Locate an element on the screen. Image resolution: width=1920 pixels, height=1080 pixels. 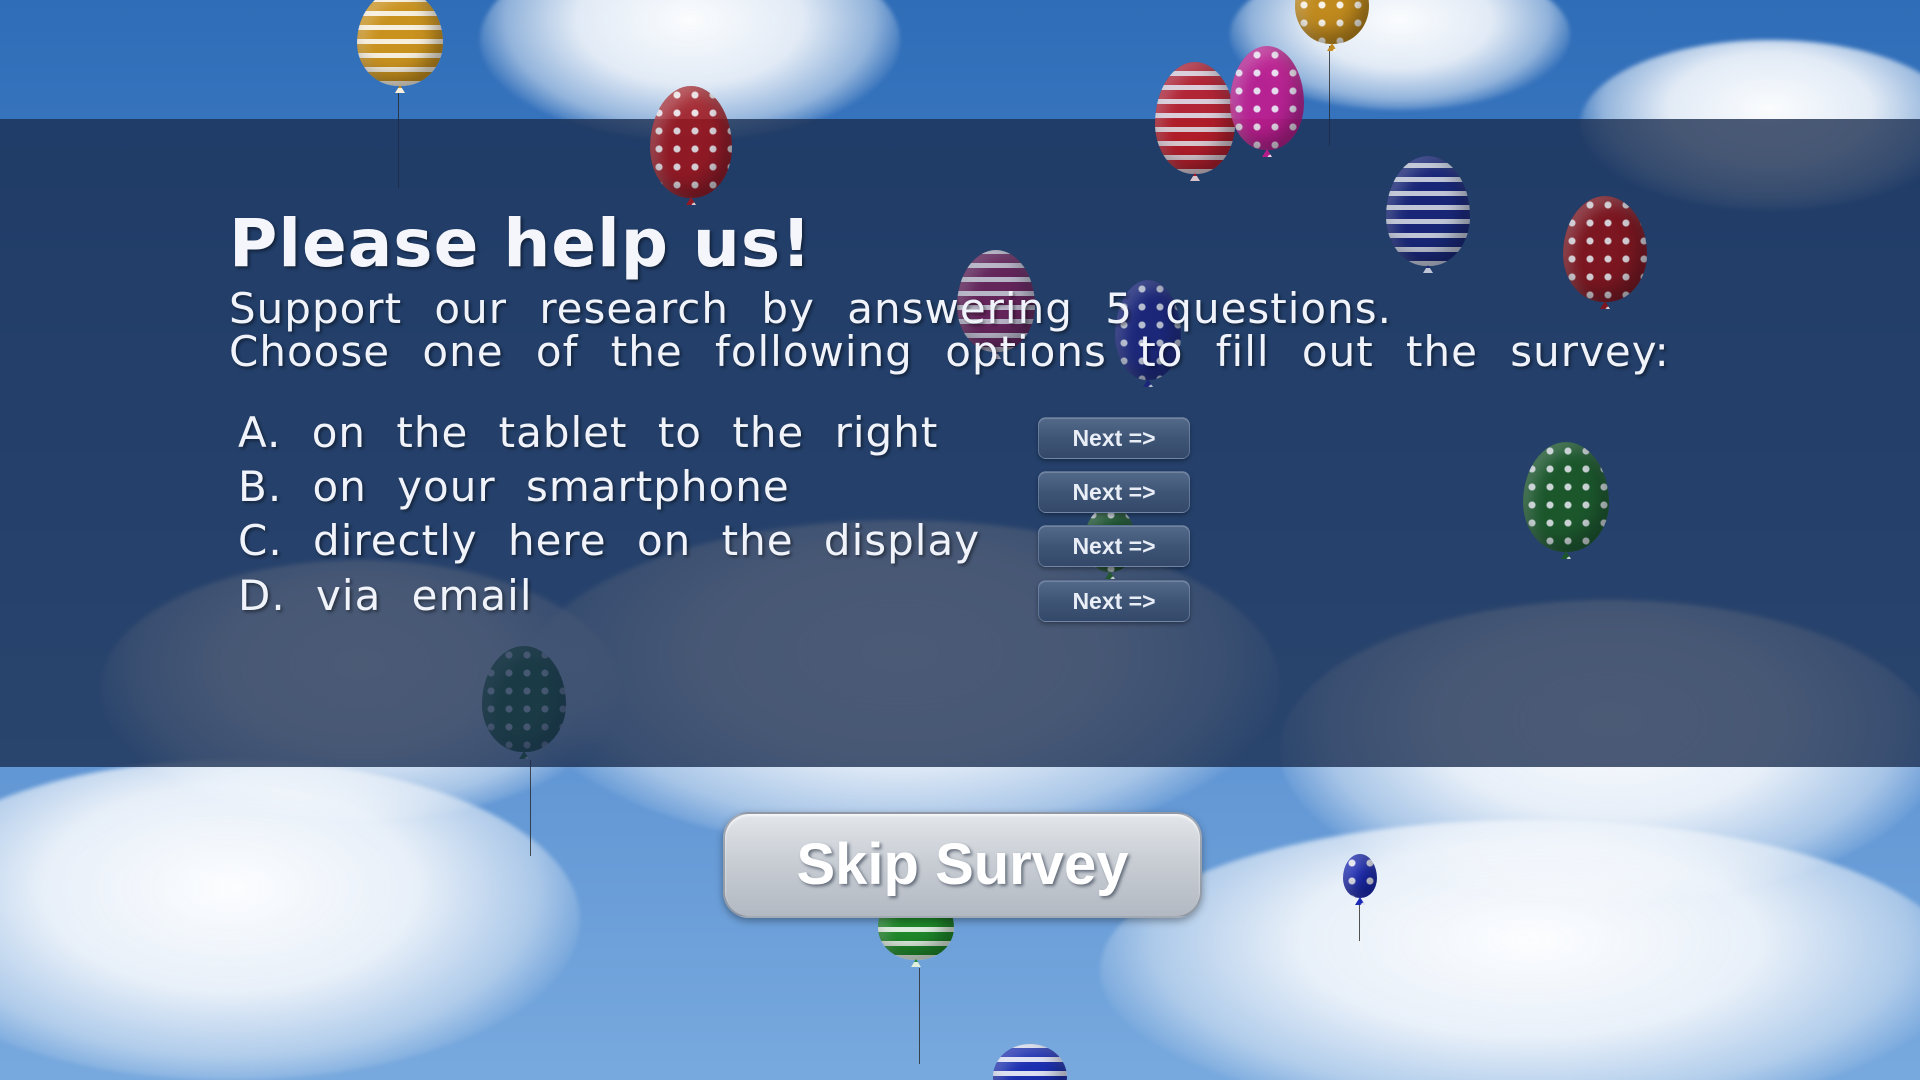
skip-survey-button: Skip Survey is located at coordinates (962, 865).